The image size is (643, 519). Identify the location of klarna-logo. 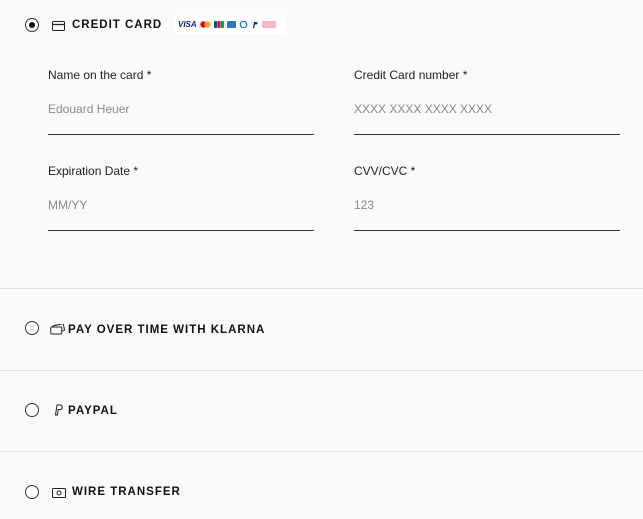
(268, 24).